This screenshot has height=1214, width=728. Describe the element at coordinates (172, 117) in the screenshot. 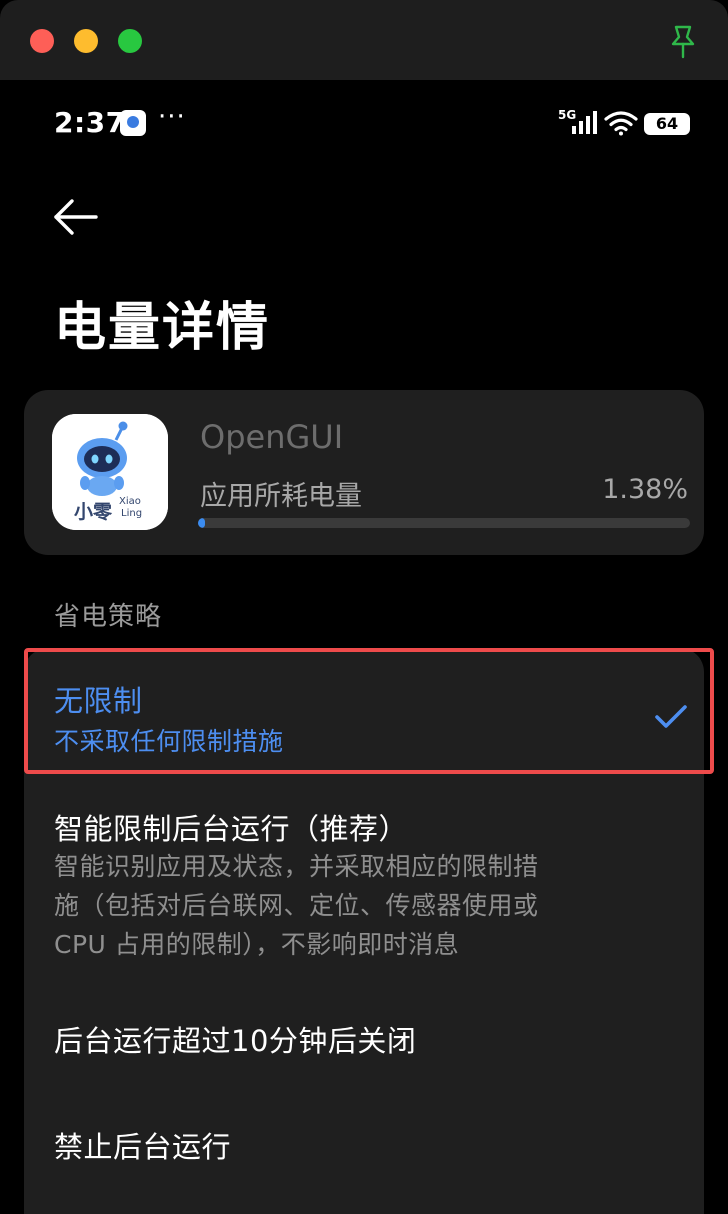

I see `more-notifications-icon: ···` at that location.